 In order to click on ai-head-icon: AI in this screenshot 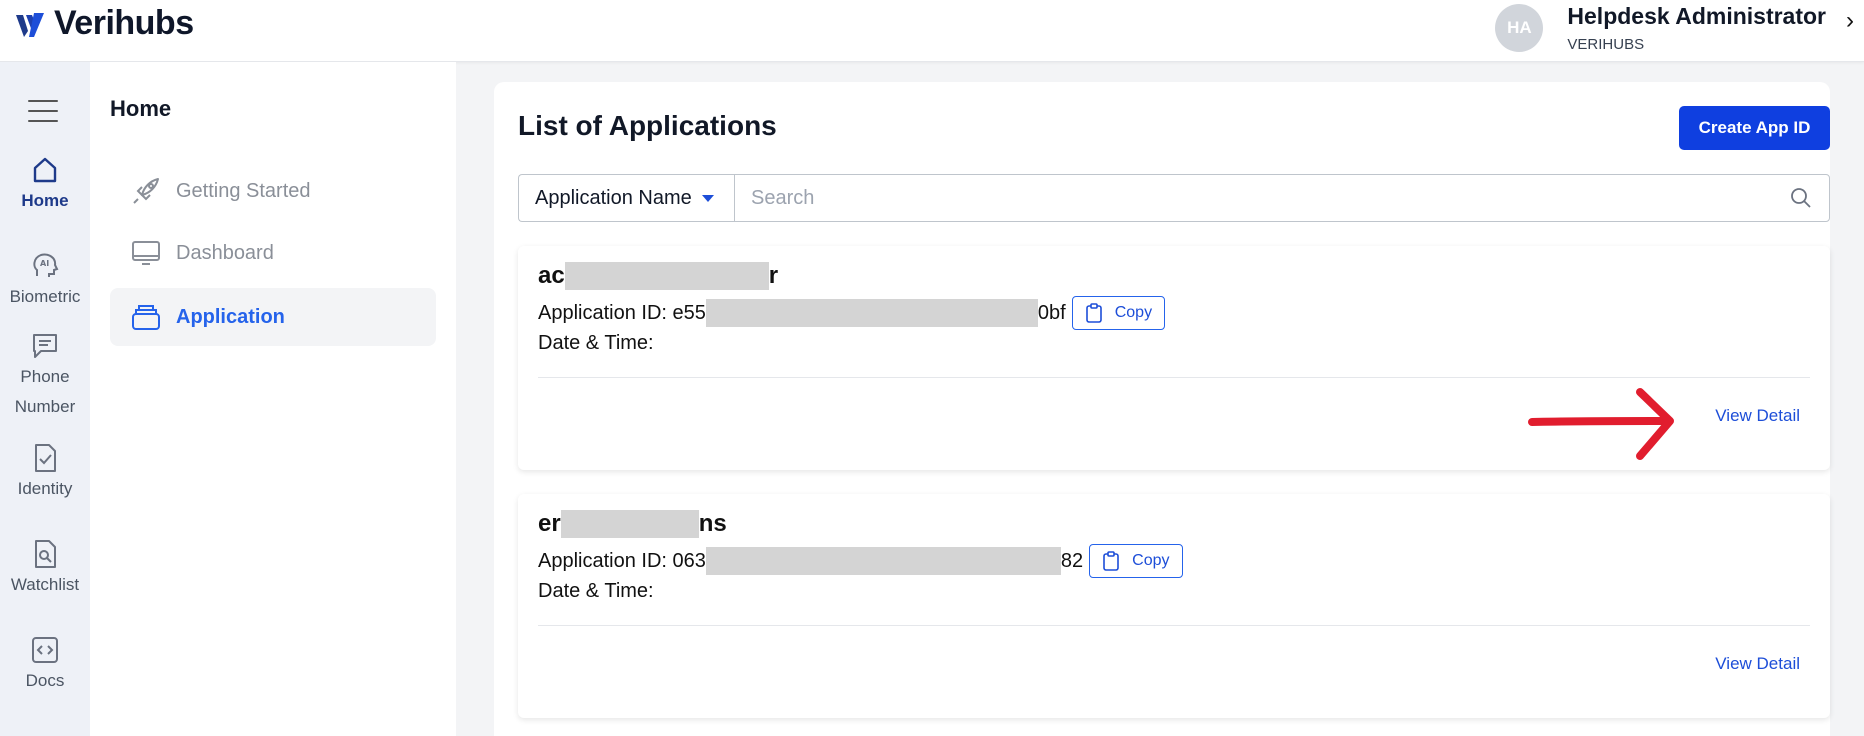, I will do `click(46, 265)`.